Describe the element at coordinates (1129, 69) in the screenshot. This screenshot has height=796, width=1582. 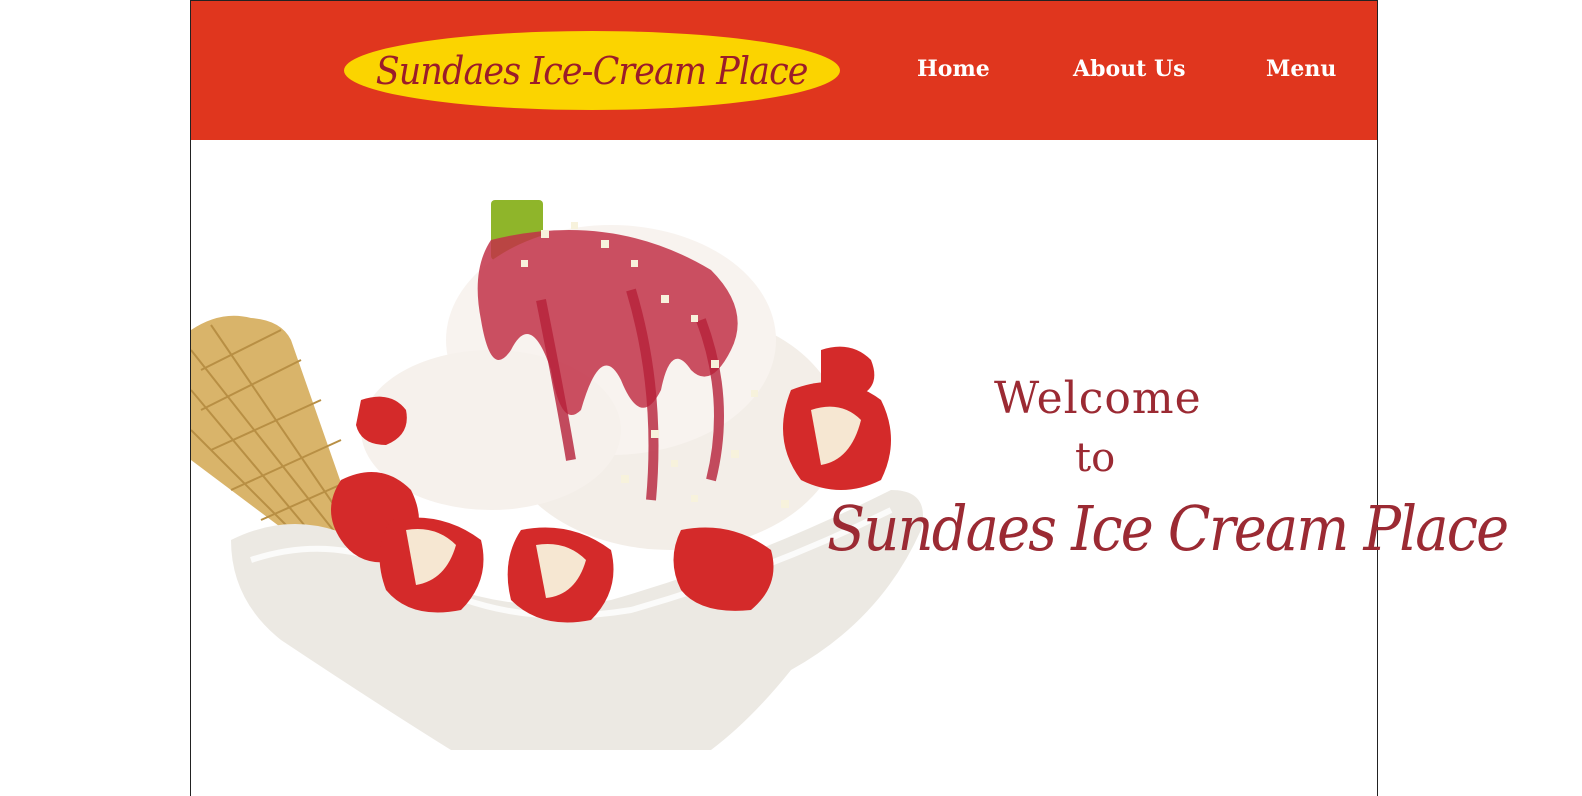
I see `nav-about-us-link: About Us` at that location.